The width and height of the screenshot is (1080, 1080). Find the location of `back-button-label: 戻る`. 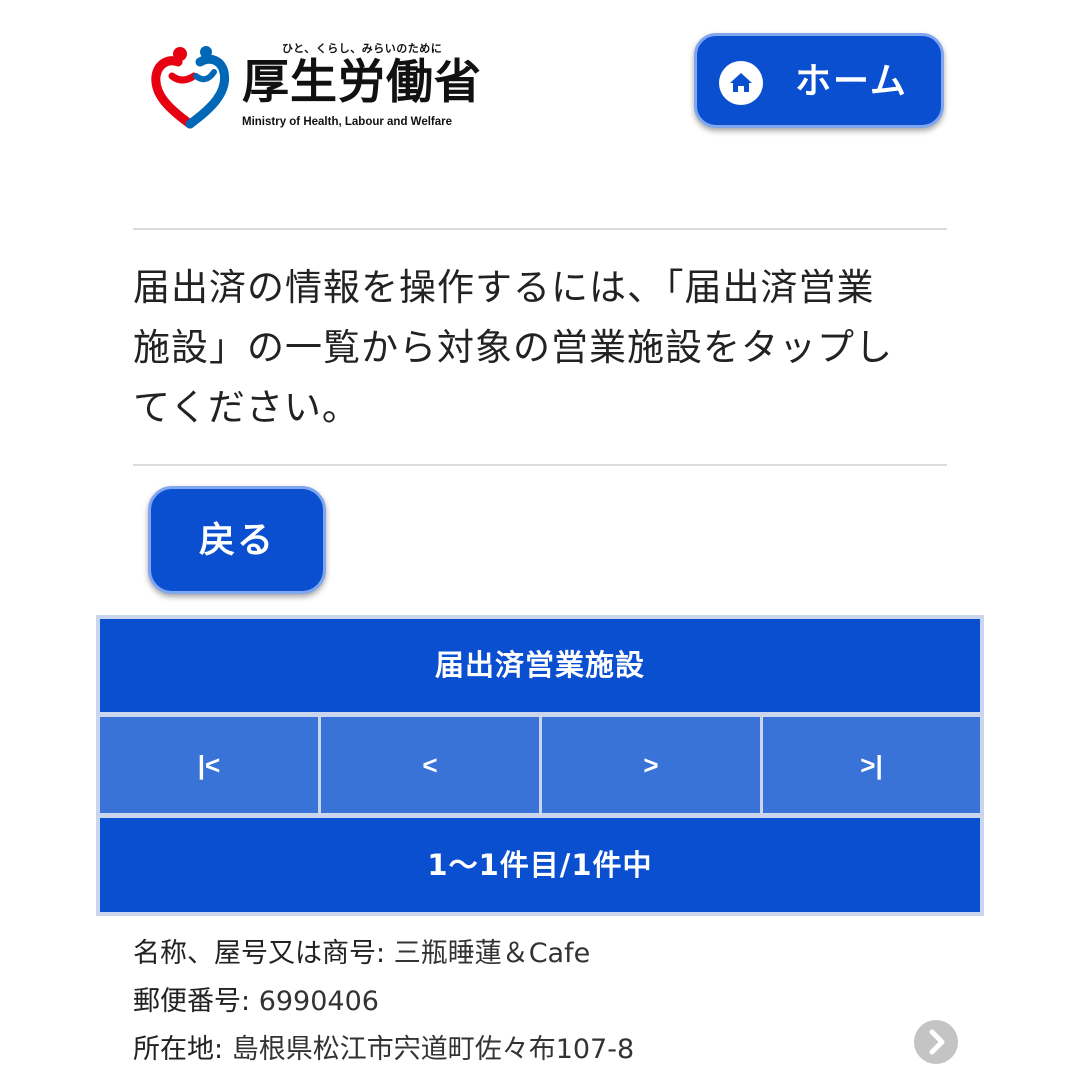

back-button-label: 戻る is located at coordinates (236, 540).